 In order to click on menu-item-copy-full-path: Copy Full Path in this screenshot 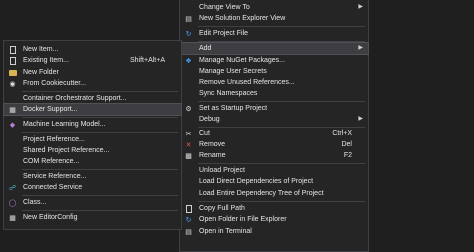, I will do `click(274, 208)`.